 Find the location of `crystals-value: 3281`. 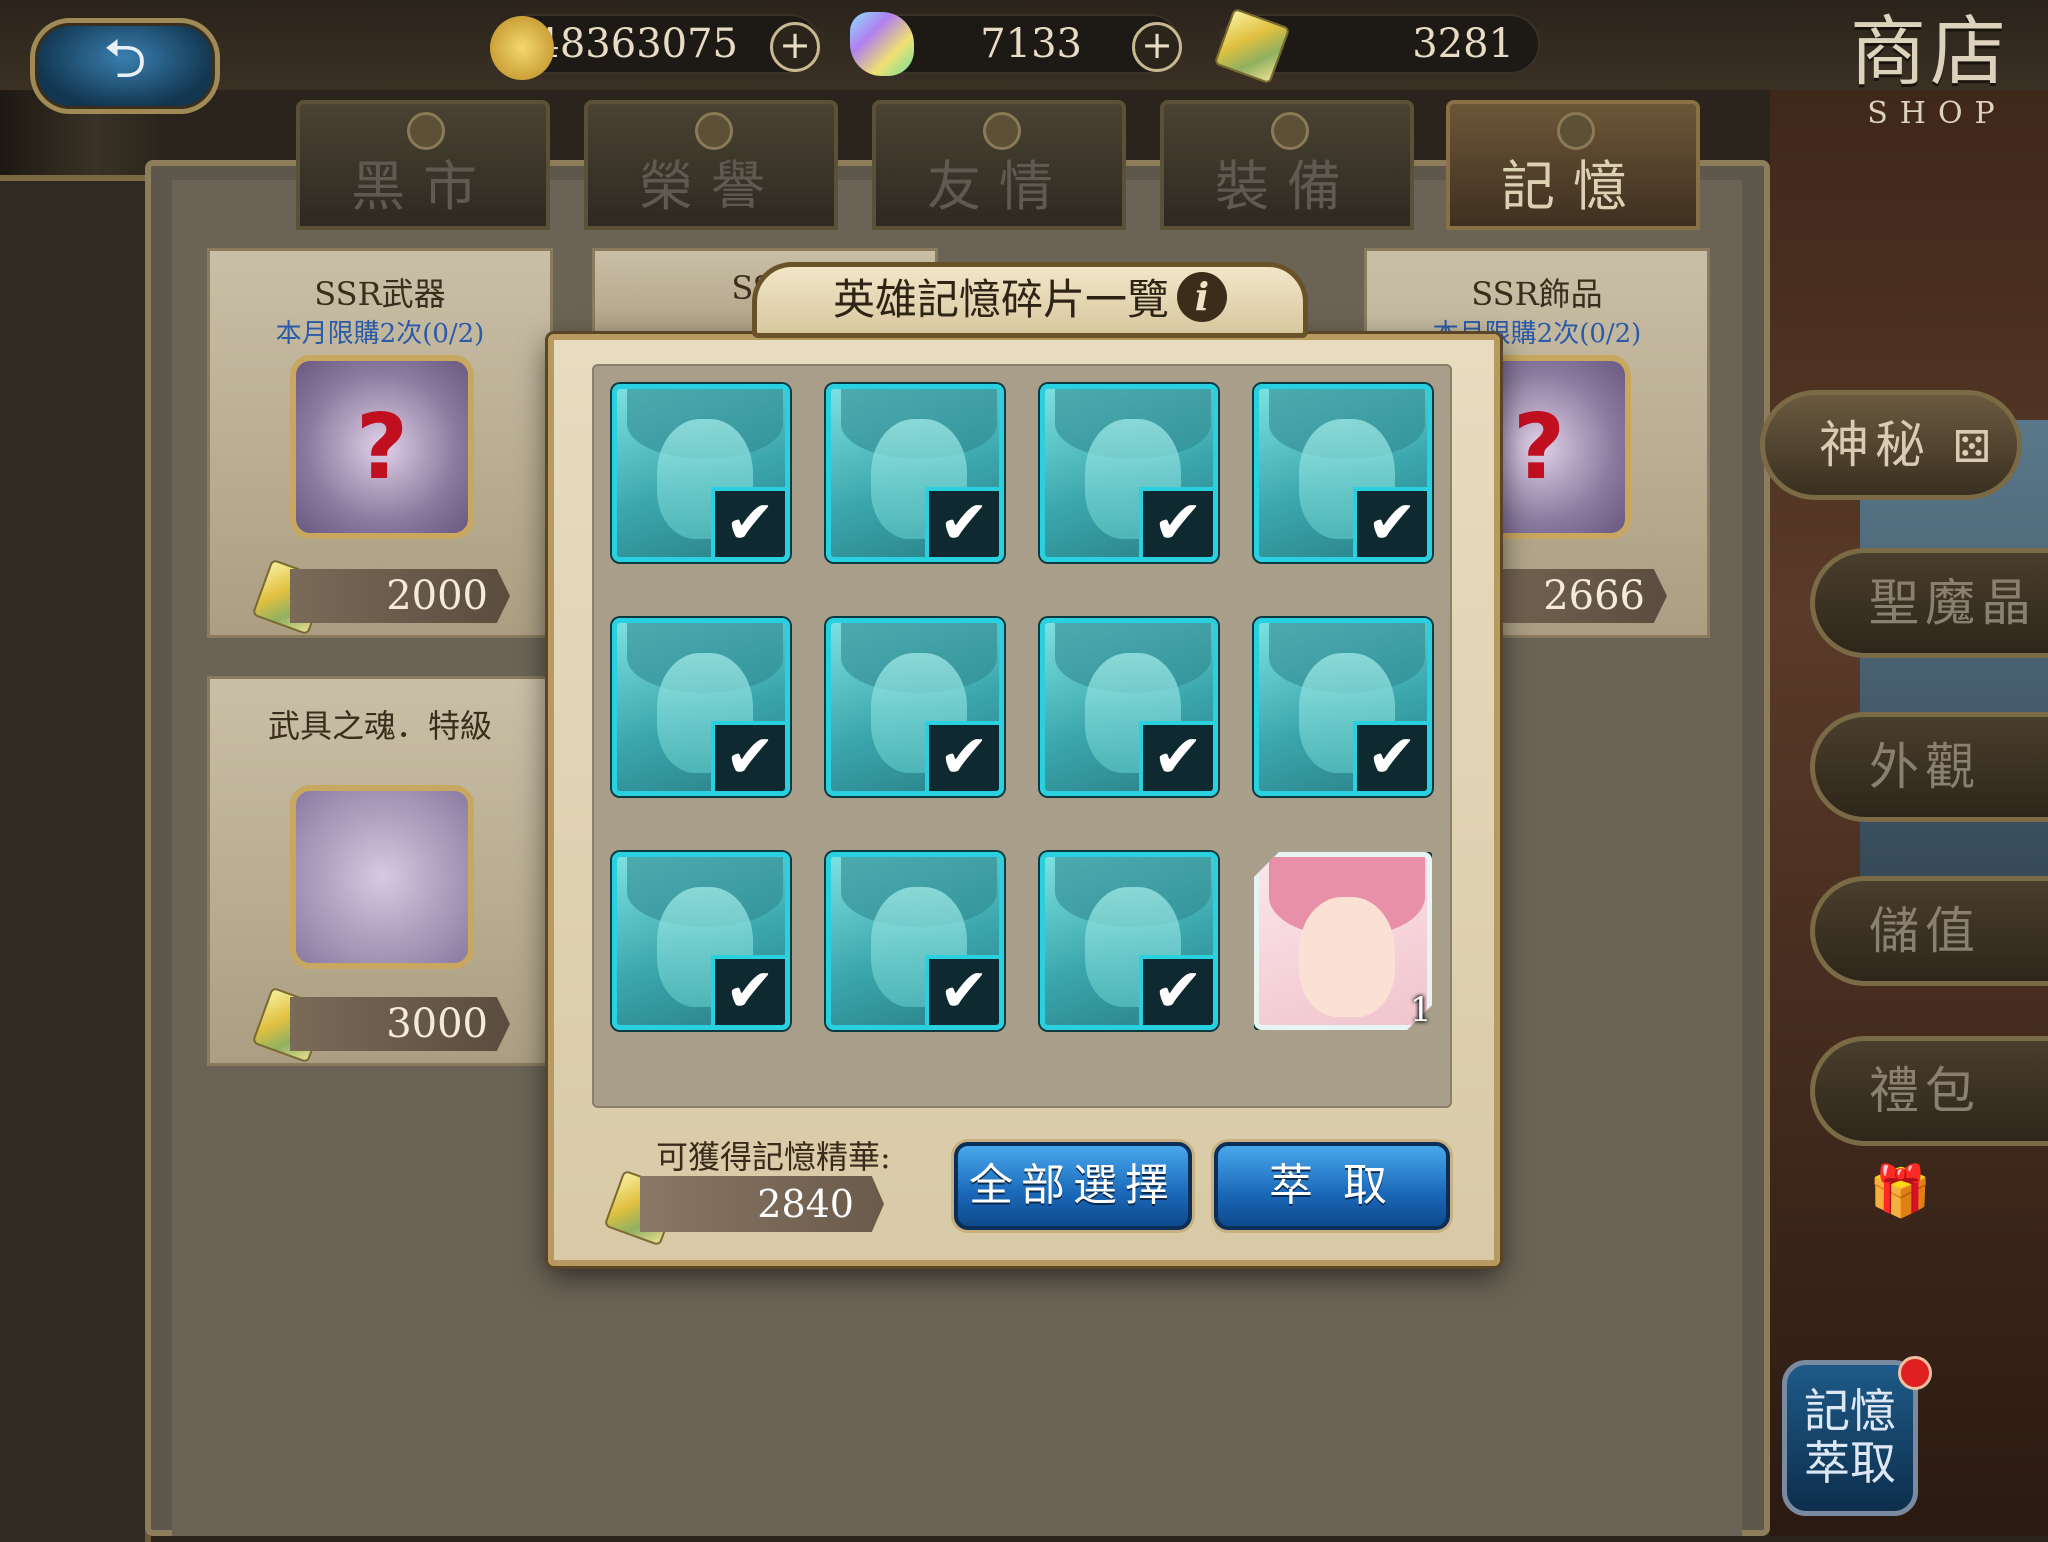

crystals-value: 3281 is located at coordinates (1463, 44).